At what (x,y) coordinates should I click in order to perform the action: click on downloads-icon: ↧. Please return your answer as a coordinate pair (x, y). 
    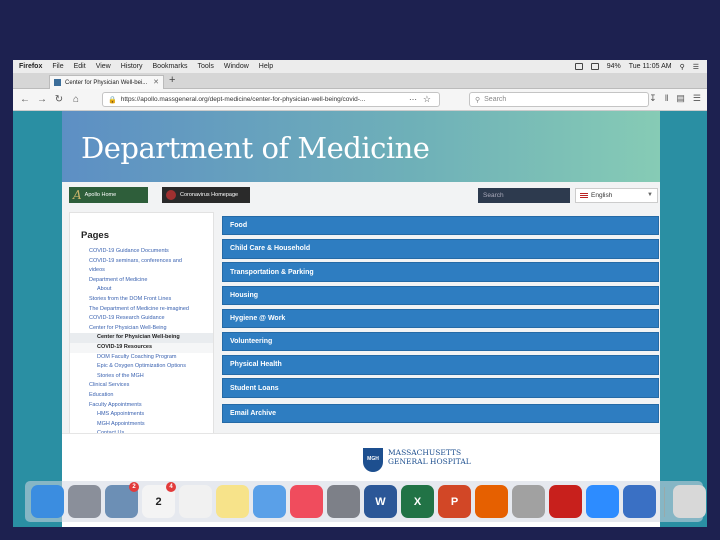
    Looking at the image, I should click on (653, 98).